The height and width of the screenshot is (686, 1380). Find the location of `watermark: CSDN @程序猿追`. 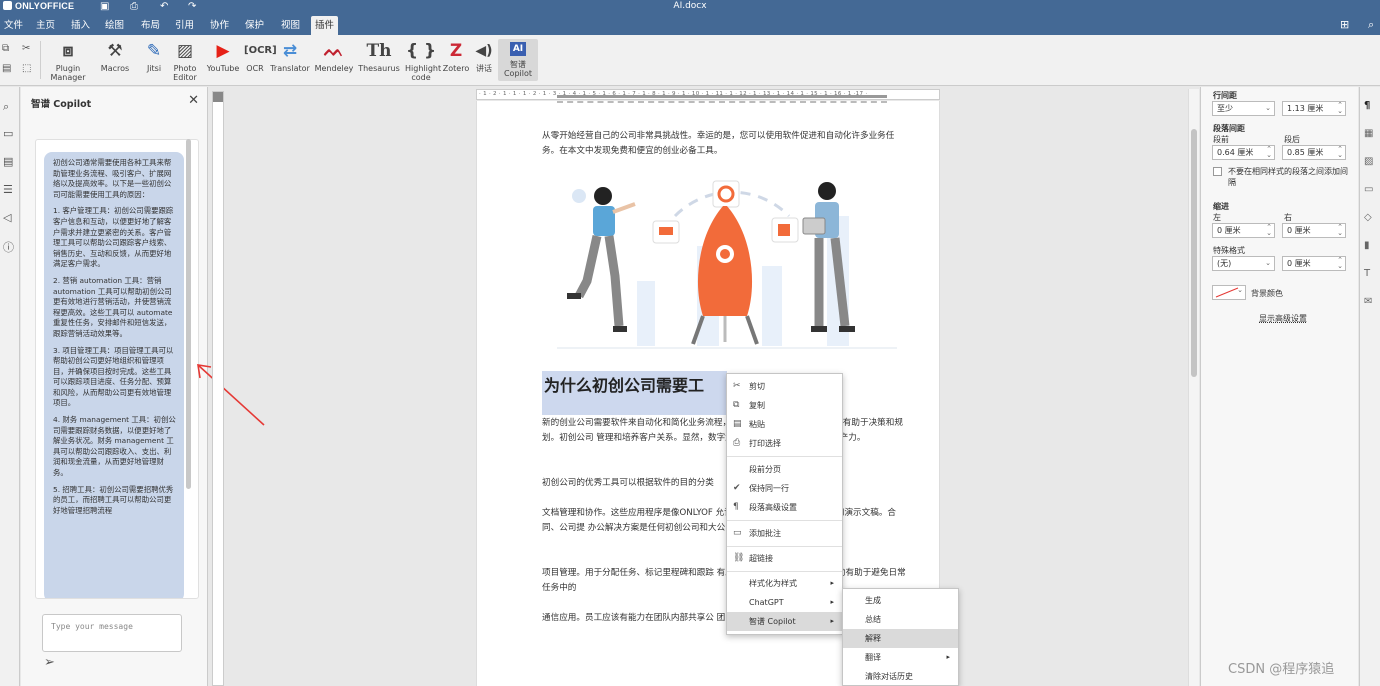

watermark: CSDN @程序猿追 is located at coordinates (1281, 669).